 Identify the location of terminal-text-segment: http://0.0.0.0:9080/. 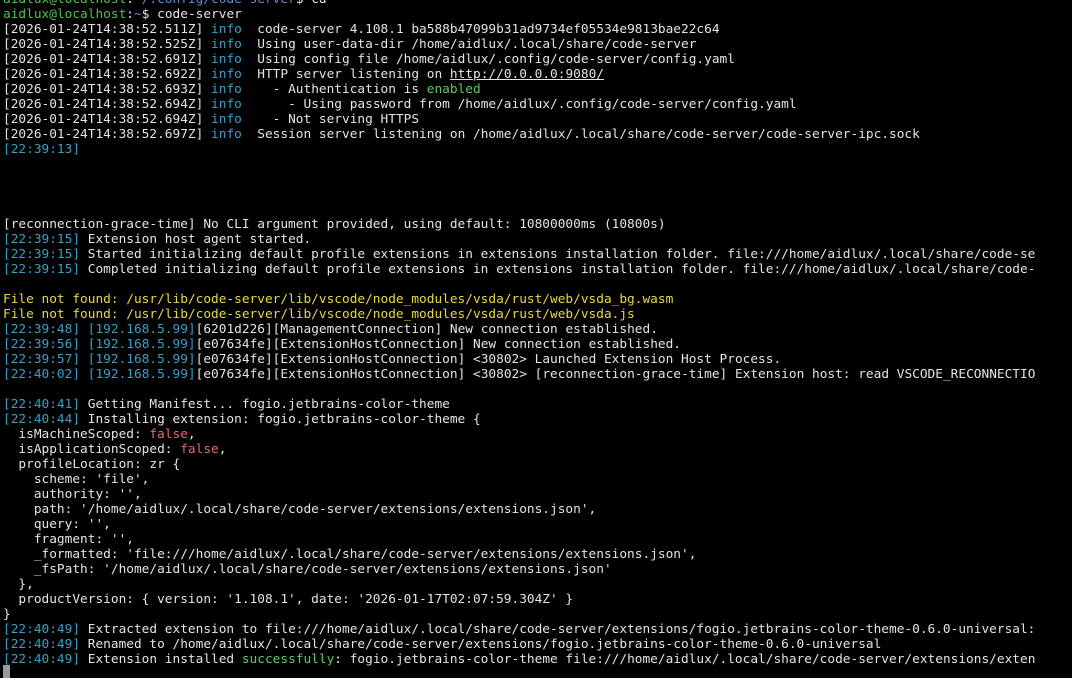
(527, 74).